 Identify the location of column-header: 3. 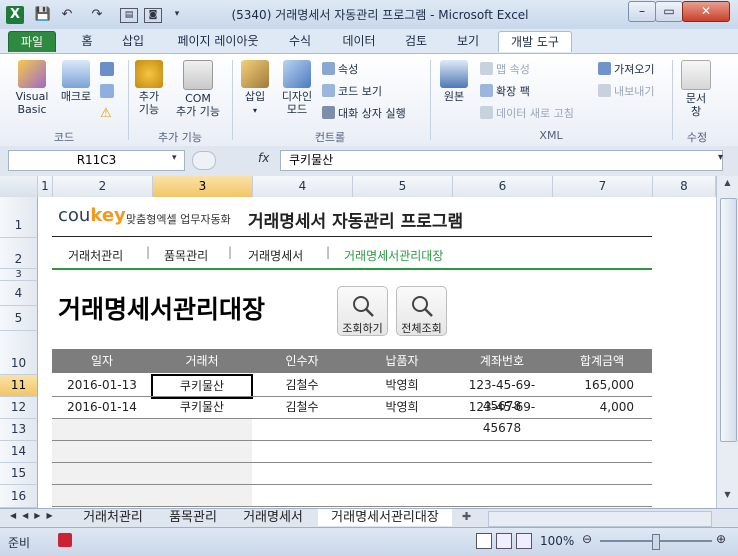
(203, 186).